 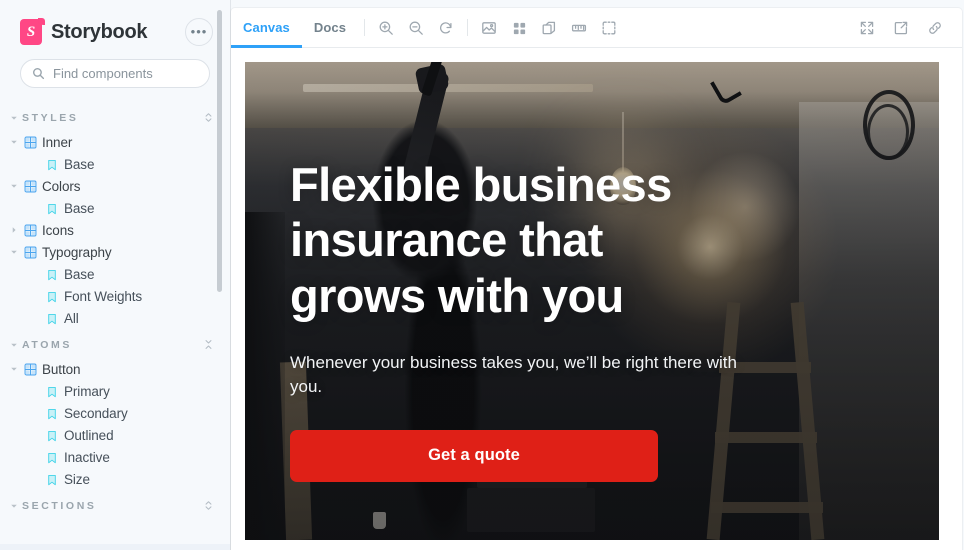 I want to click on sidebar-more-button: •••, so click(x=199, y=32).